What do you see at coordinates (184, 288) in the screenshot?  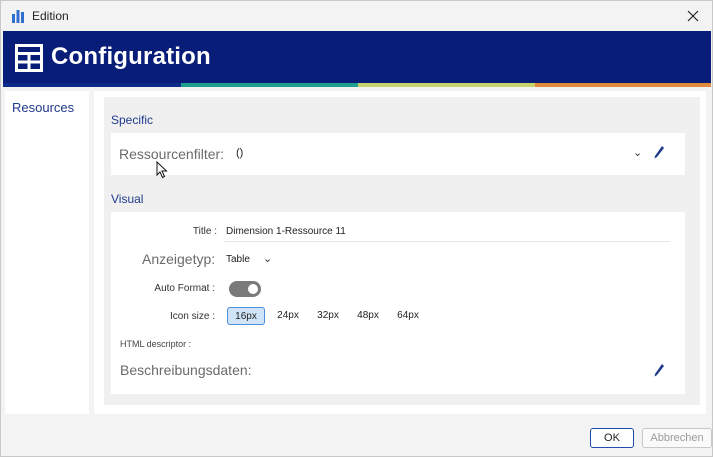 I see `auto-format-label: Auto Format :` at bounding box center [184, 288].